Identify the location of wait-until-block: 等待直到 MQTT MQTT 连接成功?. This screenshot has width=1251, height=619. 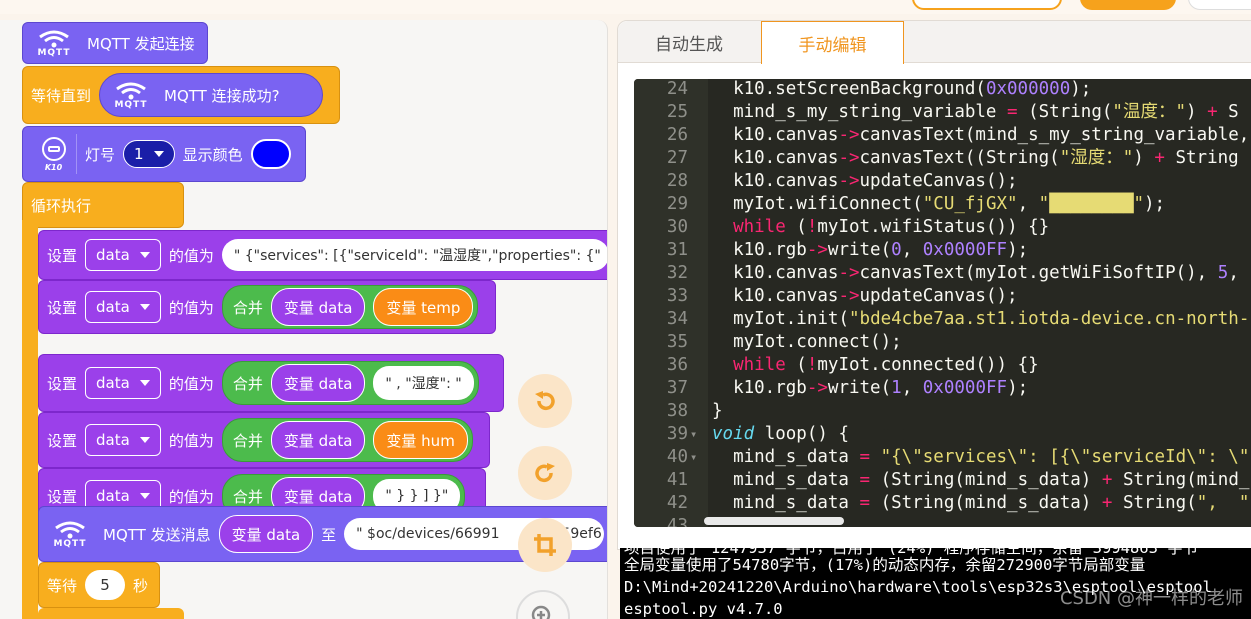
(181, 95).